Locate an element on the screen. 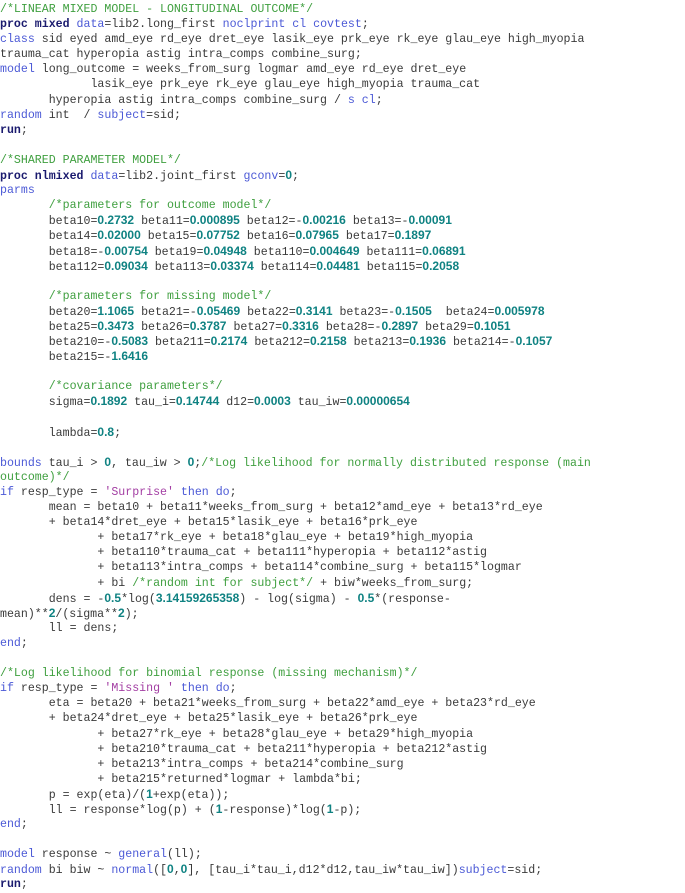  code-text: +exp(eta)); is located at coordinates (191, 795).